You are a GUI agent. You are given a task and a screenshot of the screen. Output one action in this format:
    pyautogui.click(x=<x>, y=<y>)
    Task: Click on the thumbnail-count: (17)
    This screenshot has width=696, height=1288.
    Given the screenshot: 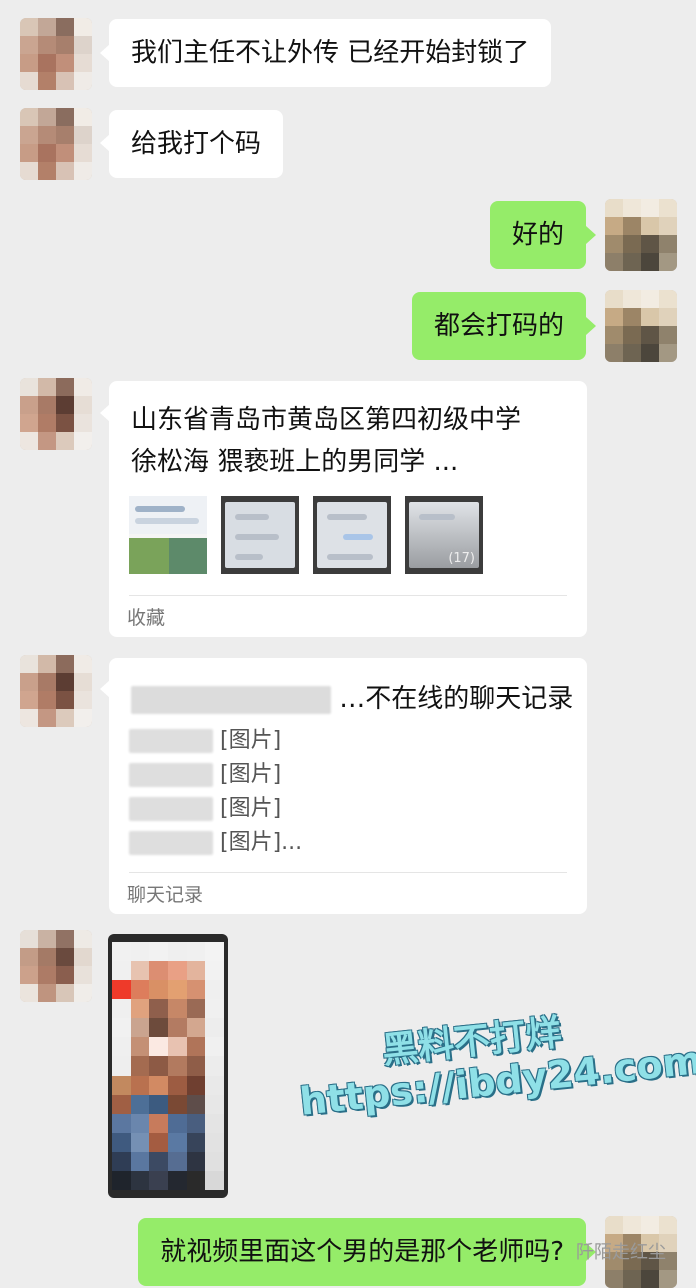 What is the action you would take?
    pyautogui.click(x=461, y=558)
    